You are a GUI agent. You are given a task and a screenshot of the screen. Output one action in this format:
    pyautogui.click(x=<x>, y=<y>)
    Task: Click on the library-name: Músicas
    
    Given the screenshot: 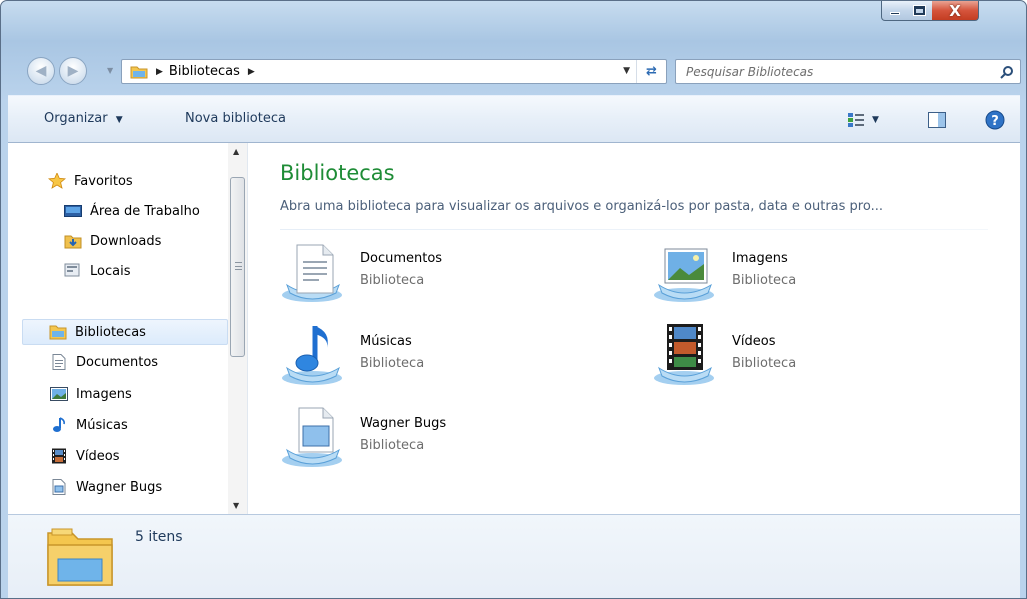 What is the action you would take?
    pyautogui.click(x=386, y=341)
    